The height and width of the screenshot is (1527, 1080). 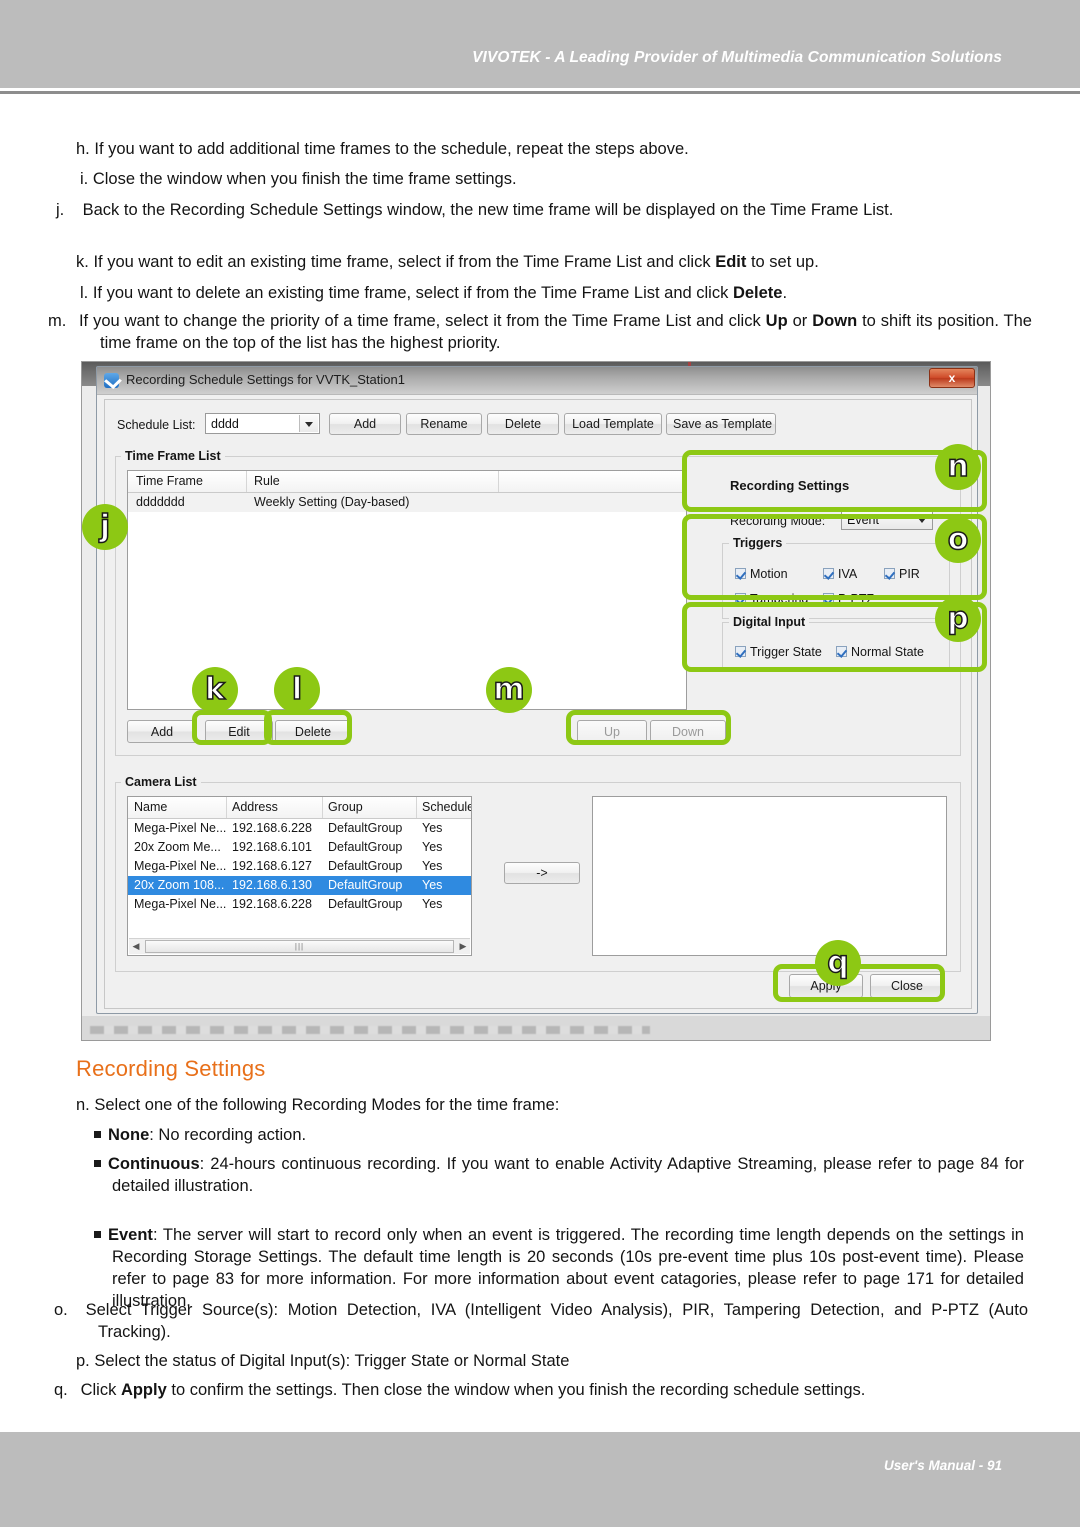 What do you see at coordinates (105, 527) in the screenshot?
I see `callout-marker-j: j` at bounding box center [105, 527].